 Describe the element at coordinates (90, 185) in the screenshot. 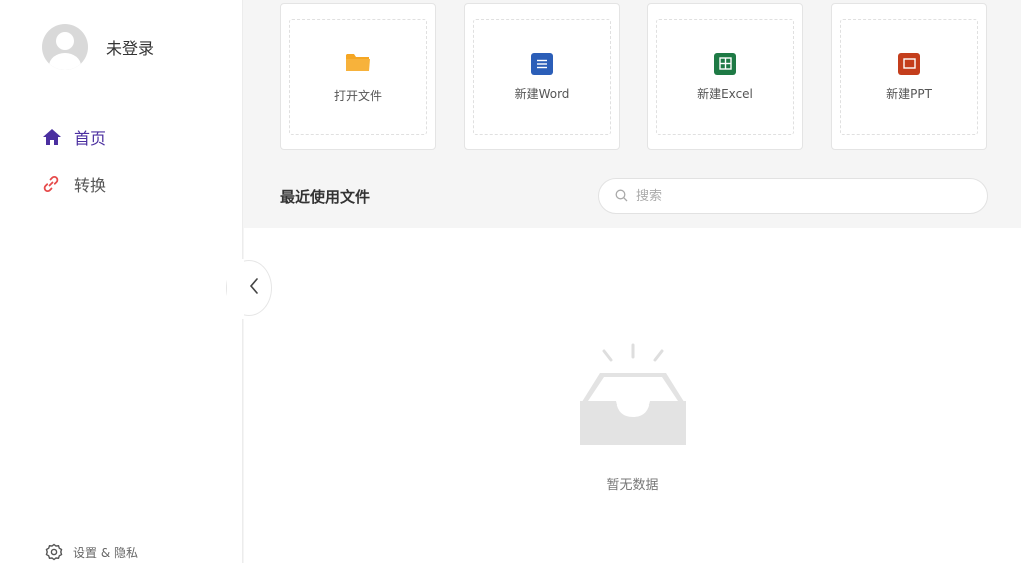

I see `sidebar-item-label: 转换` at that location.